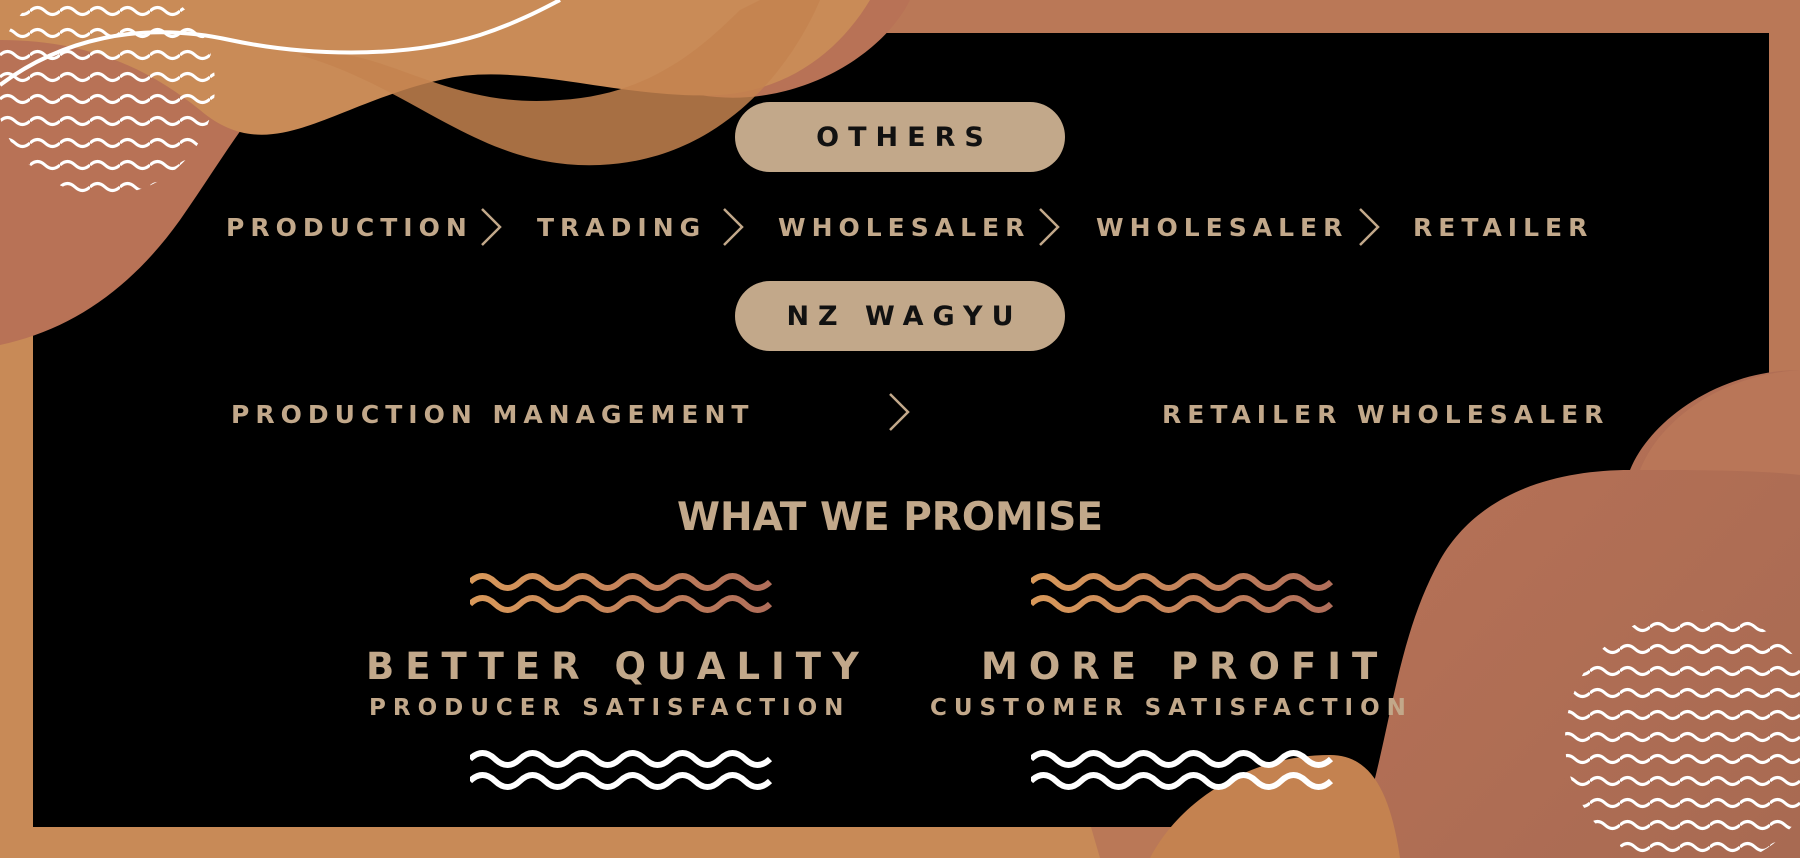 This screenshot has height=858, width=1800. What do you see at coordinates (900, 137) in the screenshot?
I see `others-pill: OTHERS` at bounding box center [900, 137].